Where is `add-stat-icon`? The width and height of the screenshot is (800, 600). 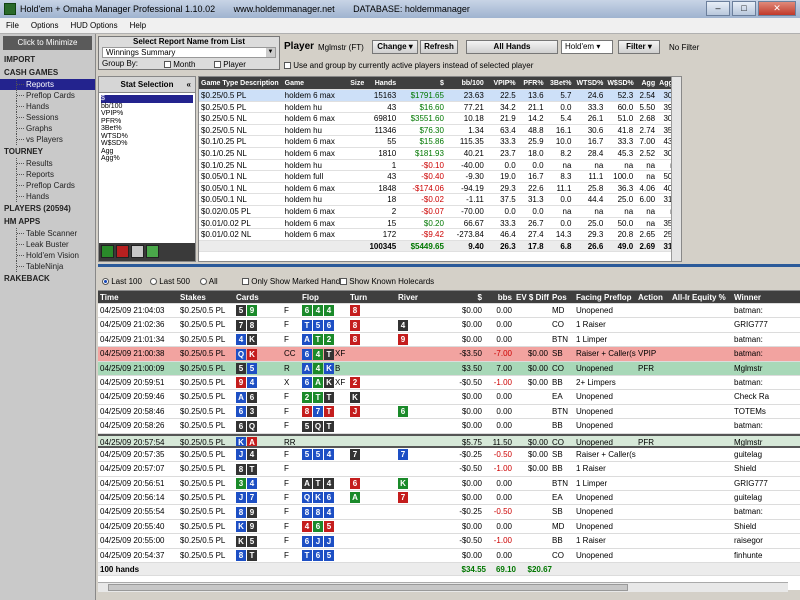
add-stat-icon is located at coordinates (107, 251).